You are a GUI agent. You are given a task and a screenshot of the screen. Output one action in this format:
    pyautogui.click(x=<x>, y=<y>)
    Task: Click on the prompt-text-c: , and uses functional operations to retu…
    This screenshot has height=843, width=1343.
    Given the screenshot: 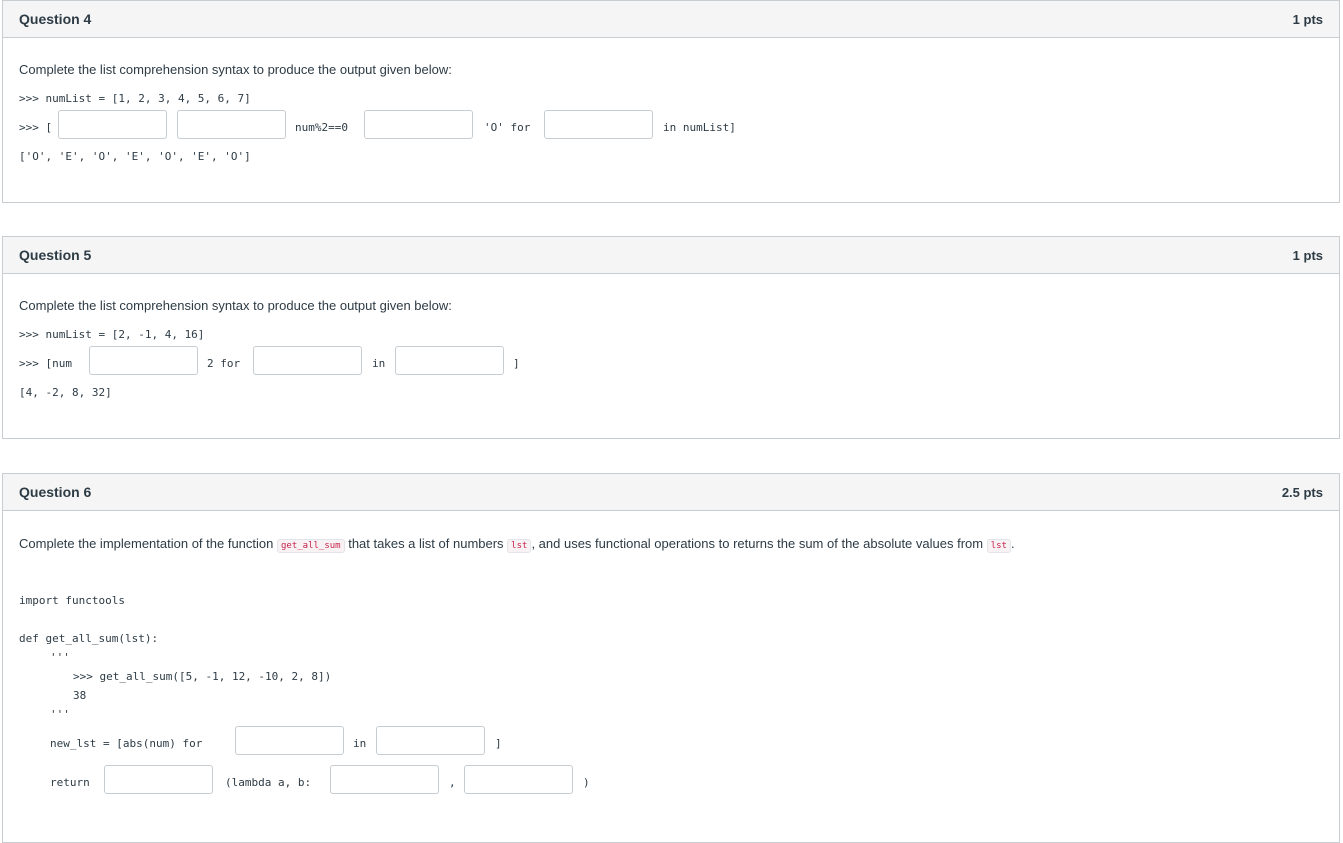 What is the action you would take?
    pyautogui.click(x=759, y=543)
    